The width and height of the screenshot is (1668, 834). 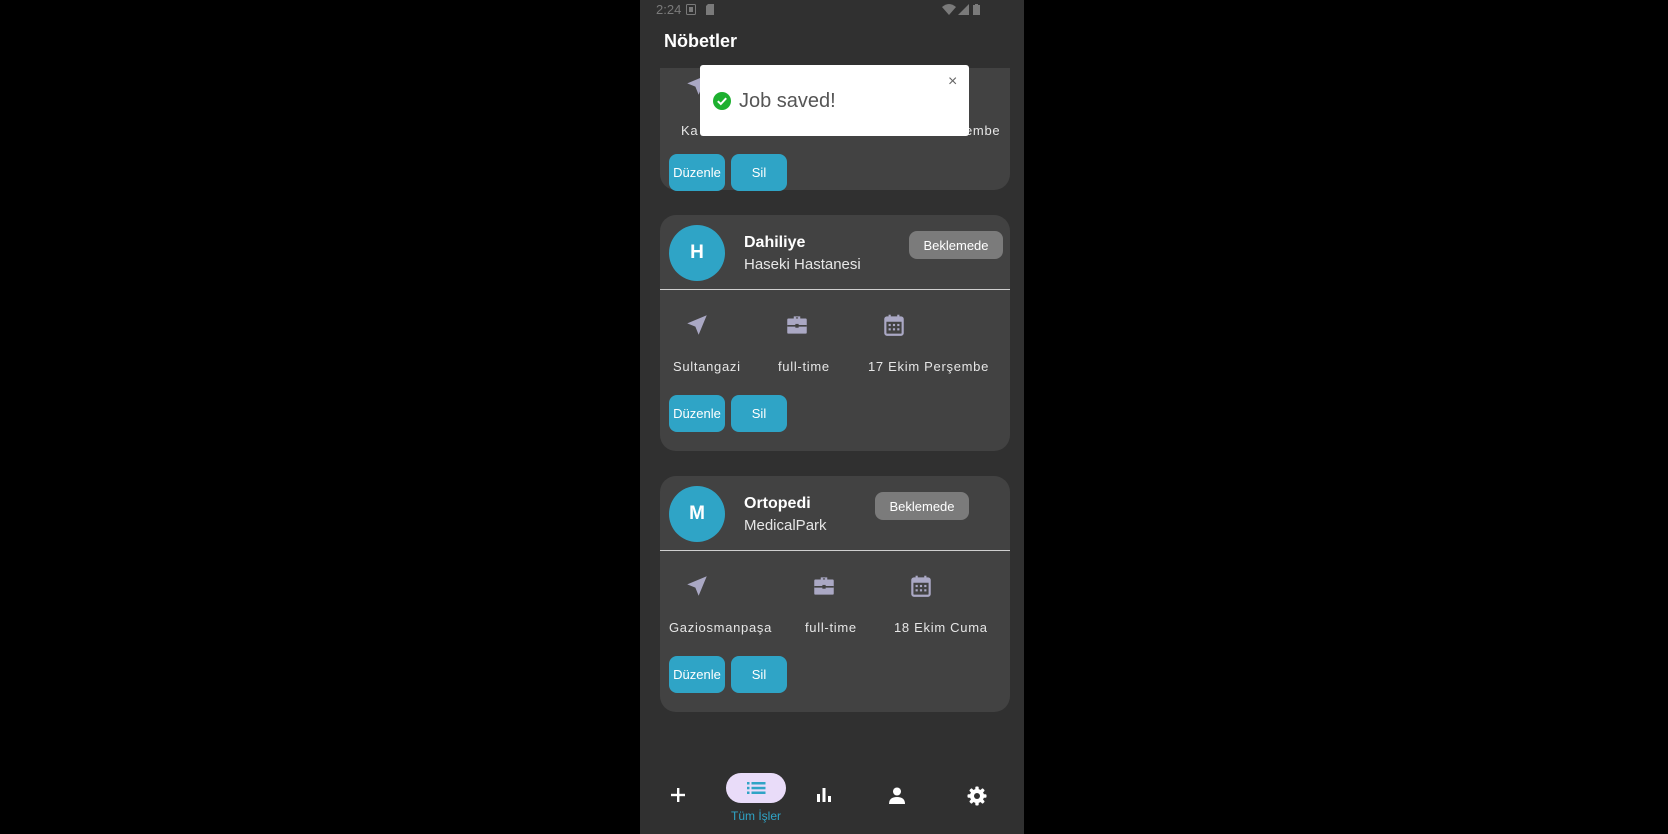 I want to click on bar-chart-icon, so click(x=824, y=795).